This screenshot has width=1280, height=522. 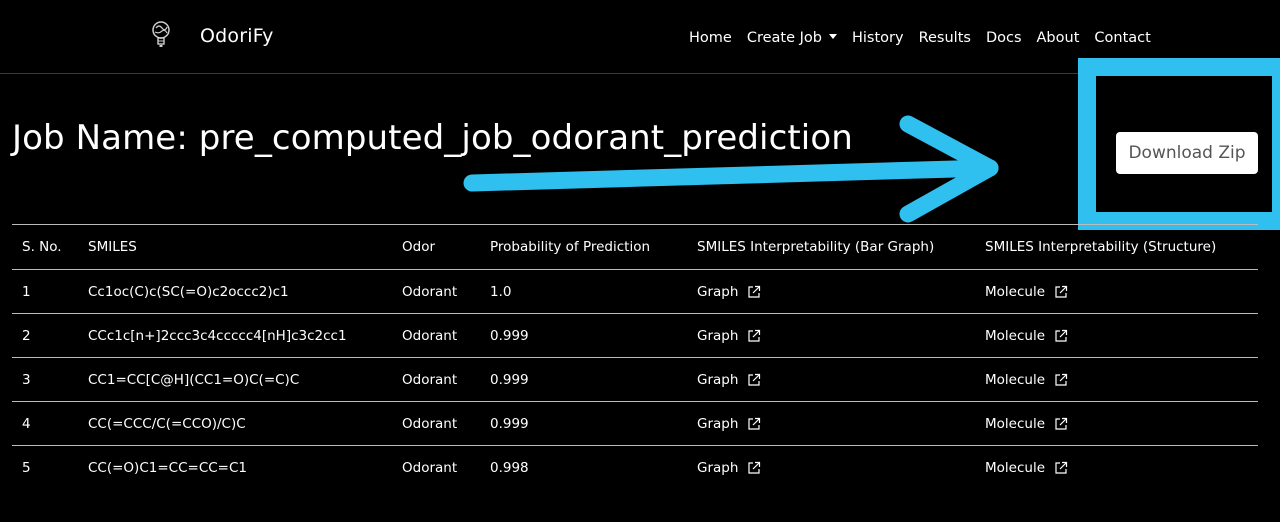 What do you see at coordinates (26, 291) in the screenshot?
I see `row-sno: 1` at bounding box center [26, 291].